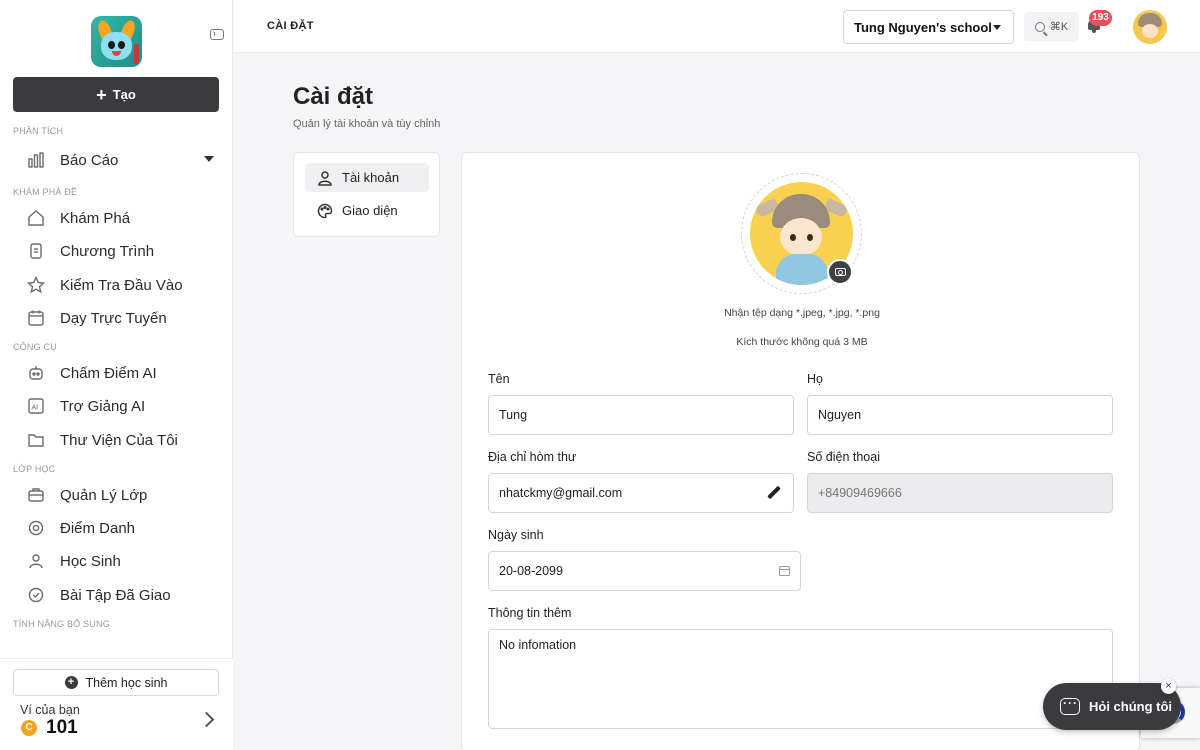  Describe the element at coordinates (116, 41) in the screenshot. I see `app-logo` at that location.